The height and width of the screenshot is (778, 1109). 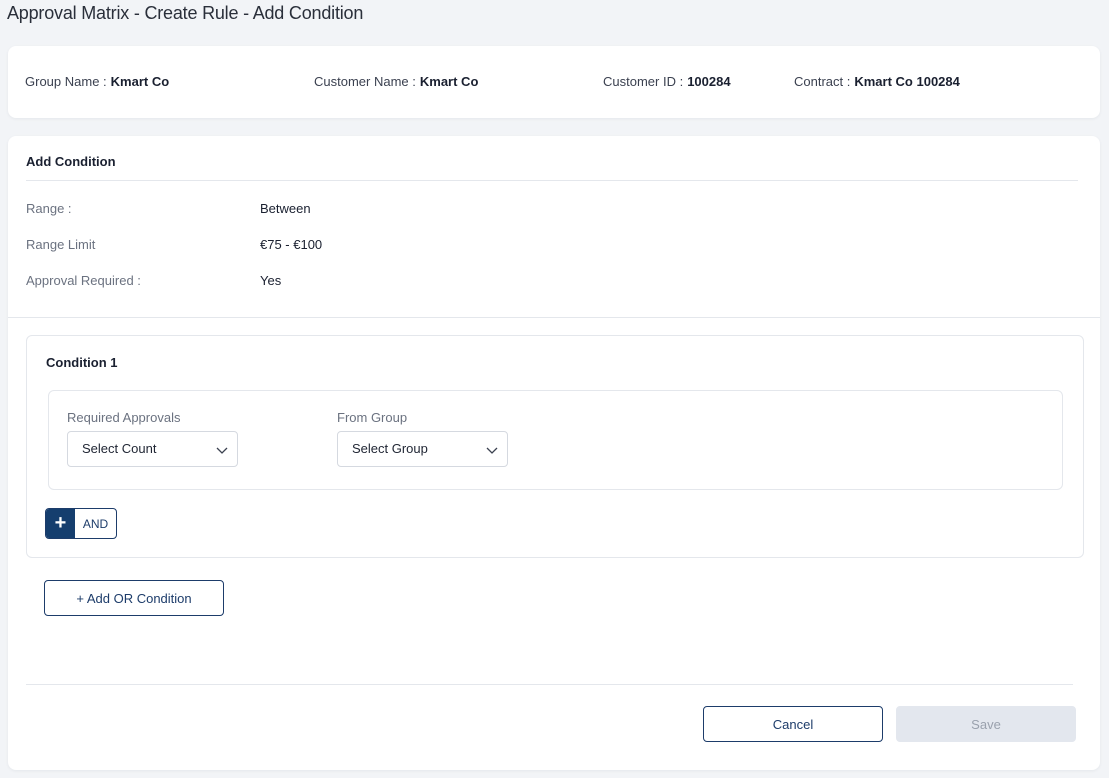 What do you see at coordinates (643, 81) in the screenshot?
I see `customer-id-label: Customer ID :` at bounding box center [643, 81].